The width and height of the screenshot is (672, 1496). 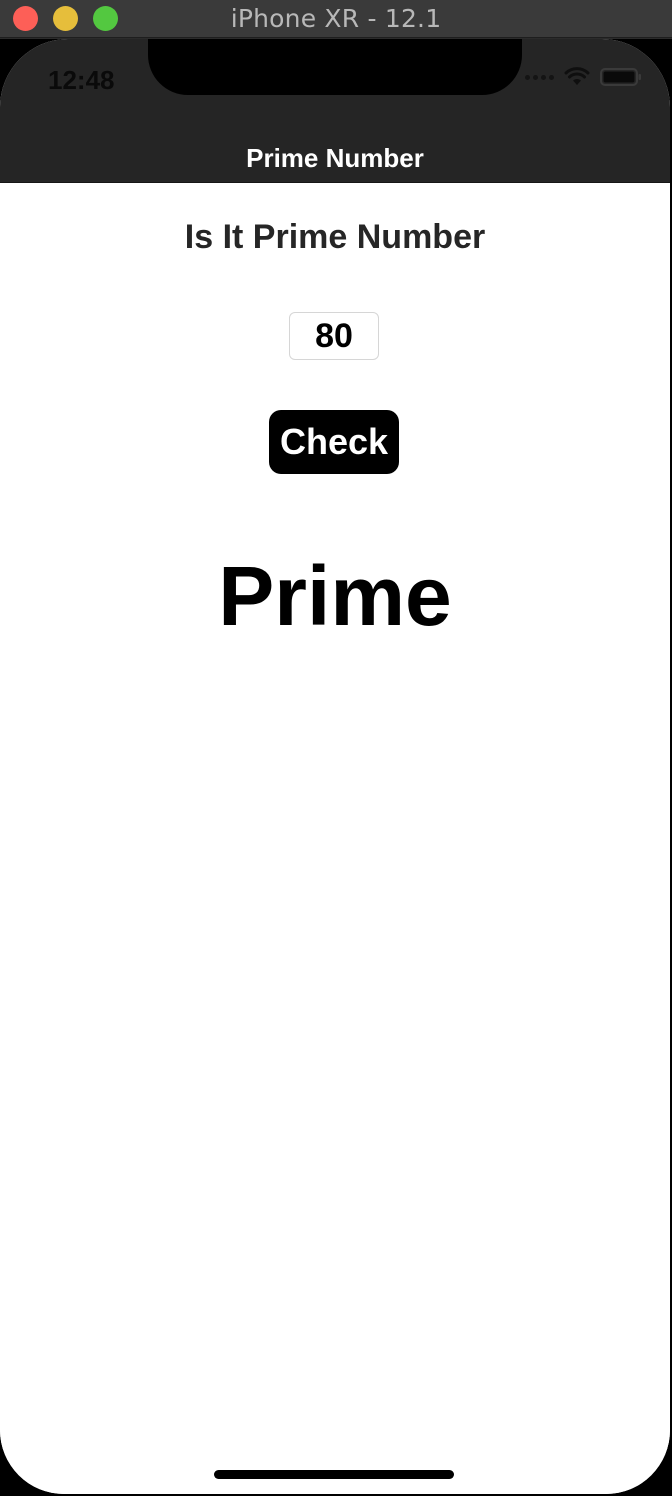 I want to click on result-label: Prime, so click(x=335, y=596).